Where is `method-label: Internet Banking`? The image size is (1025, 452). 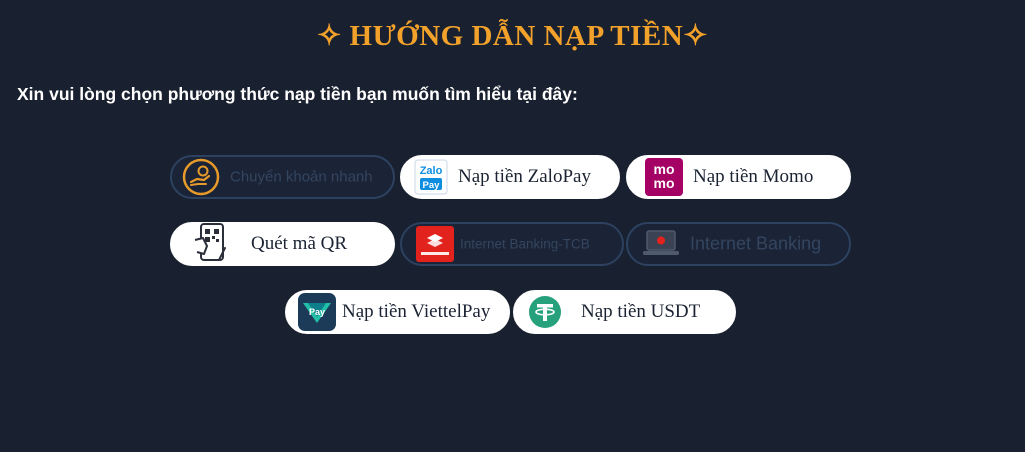
method-label: Internet Banking is located at coordinates (756, 243).